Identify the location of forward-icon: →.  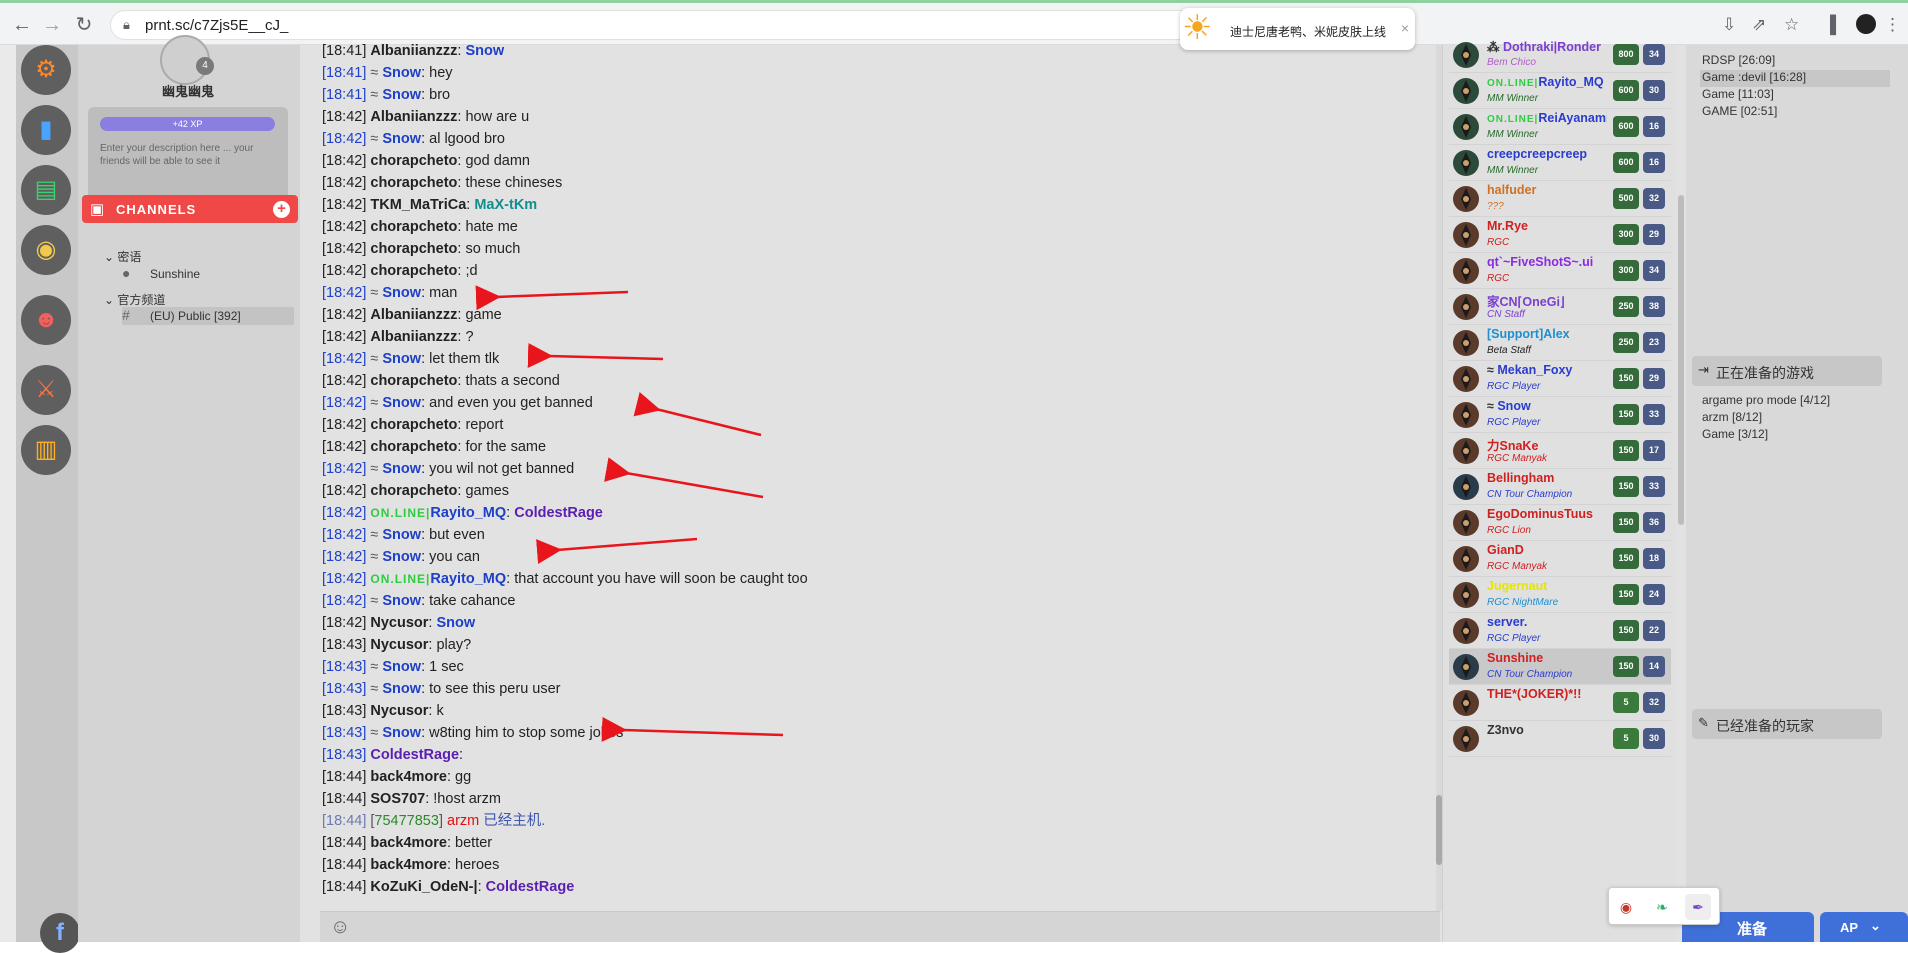
(52, 25).